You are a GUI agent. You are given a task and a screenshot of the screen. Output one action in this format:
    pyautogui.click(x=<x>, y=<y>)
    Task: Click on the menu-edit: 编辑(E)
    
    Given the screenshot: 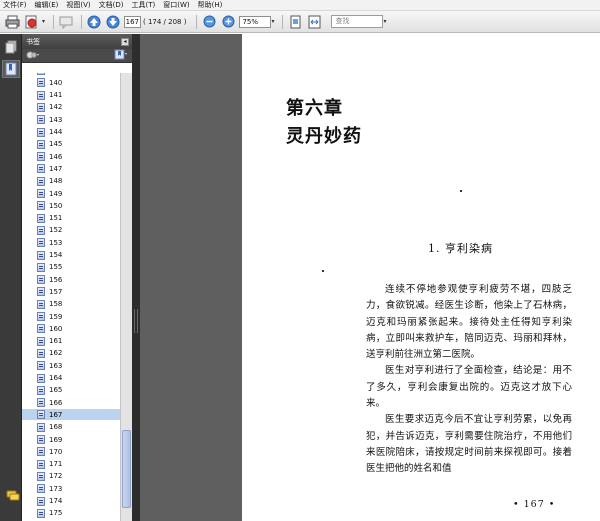 What is the action you would take?
    pyautogui.click(x=47, y=5)
    